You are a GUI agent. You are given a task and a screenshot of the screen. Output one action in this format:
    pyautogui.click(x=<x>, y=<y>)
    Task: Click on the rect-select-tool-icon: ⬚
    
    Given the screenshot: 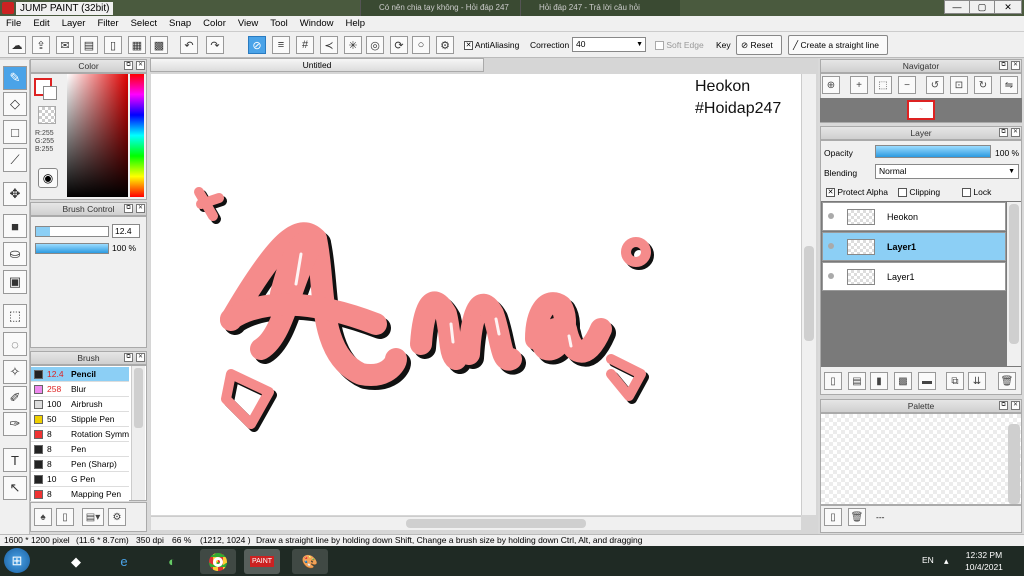 What is the action you would take?
    pyautogui.click(x=15, y=316)
    